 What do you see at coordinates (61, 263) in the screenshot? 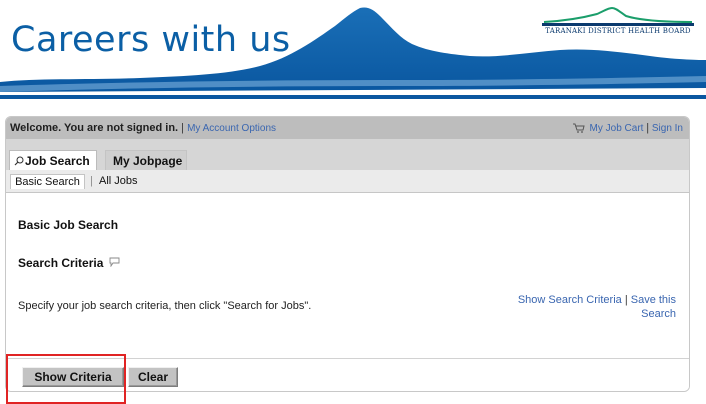
I see `search-criteria-label: Search Criteria` at bounding box center [61, 263].